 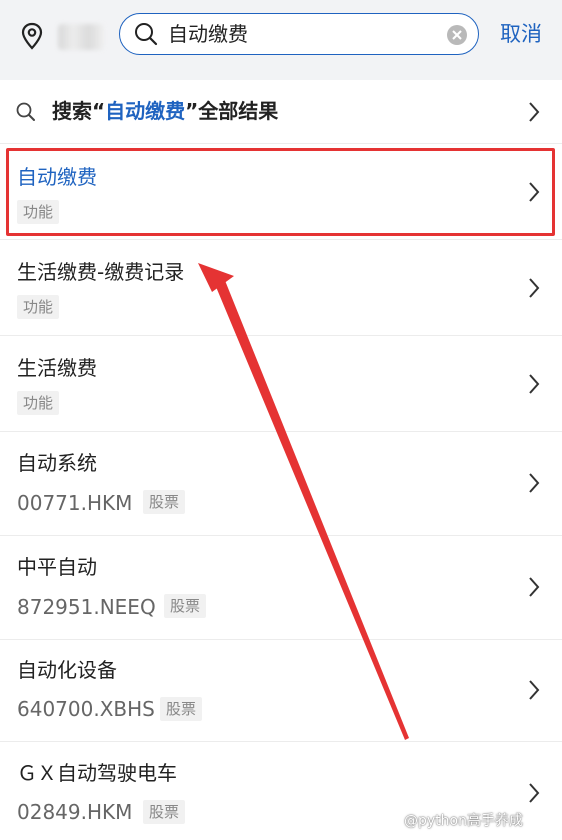 What do you see at coordinates (101, 272) in the screenshot?
I see `result-title: 生活缴费-缴费记录` at bounding box center [101, 272].